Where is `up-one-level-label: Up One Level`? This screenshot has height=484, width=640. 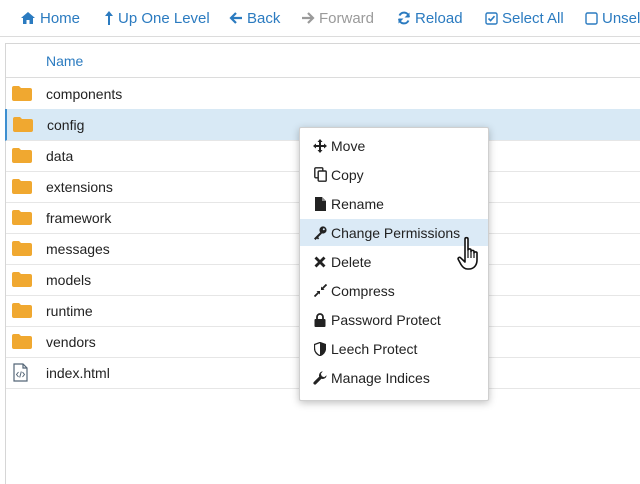 up-one-level-label: Up One Level is located at coordinates (164, 18).